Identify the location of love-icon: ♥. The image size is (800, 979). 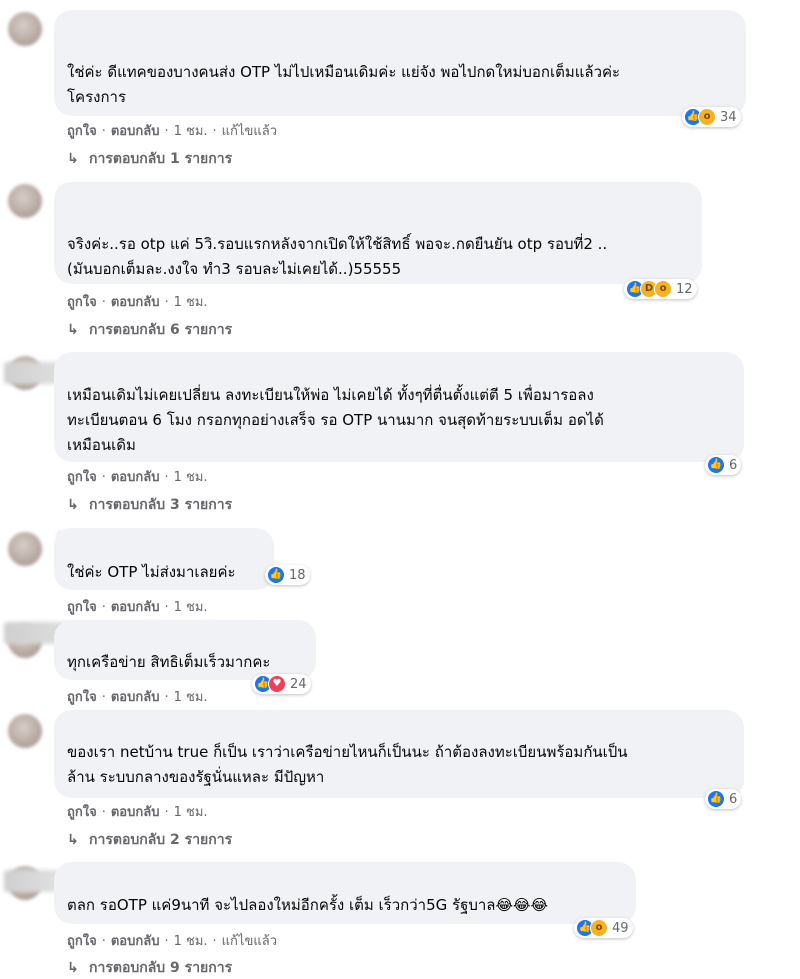
(277, 684).